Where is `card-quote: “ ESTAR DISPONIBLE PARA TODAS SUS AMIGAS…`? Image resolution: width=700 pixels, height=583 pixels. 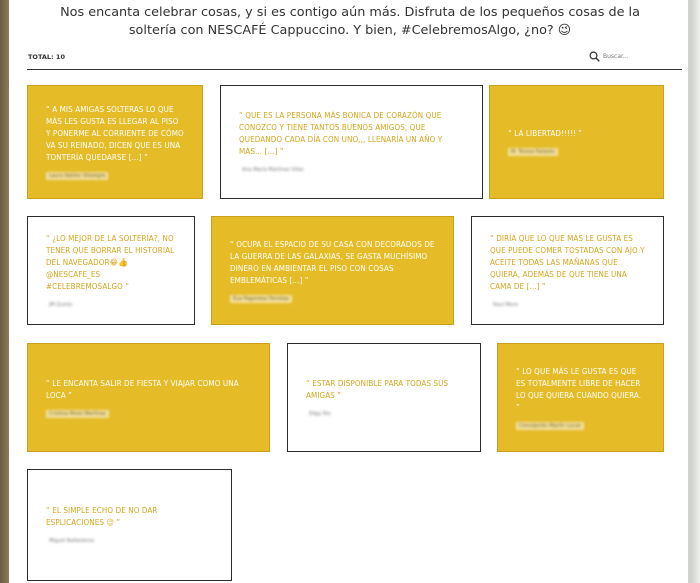
card-quote: “ ESTAR DISPONIBLE PARA TODAS SUS AMIGAS… is located at coordinates (377, 389).